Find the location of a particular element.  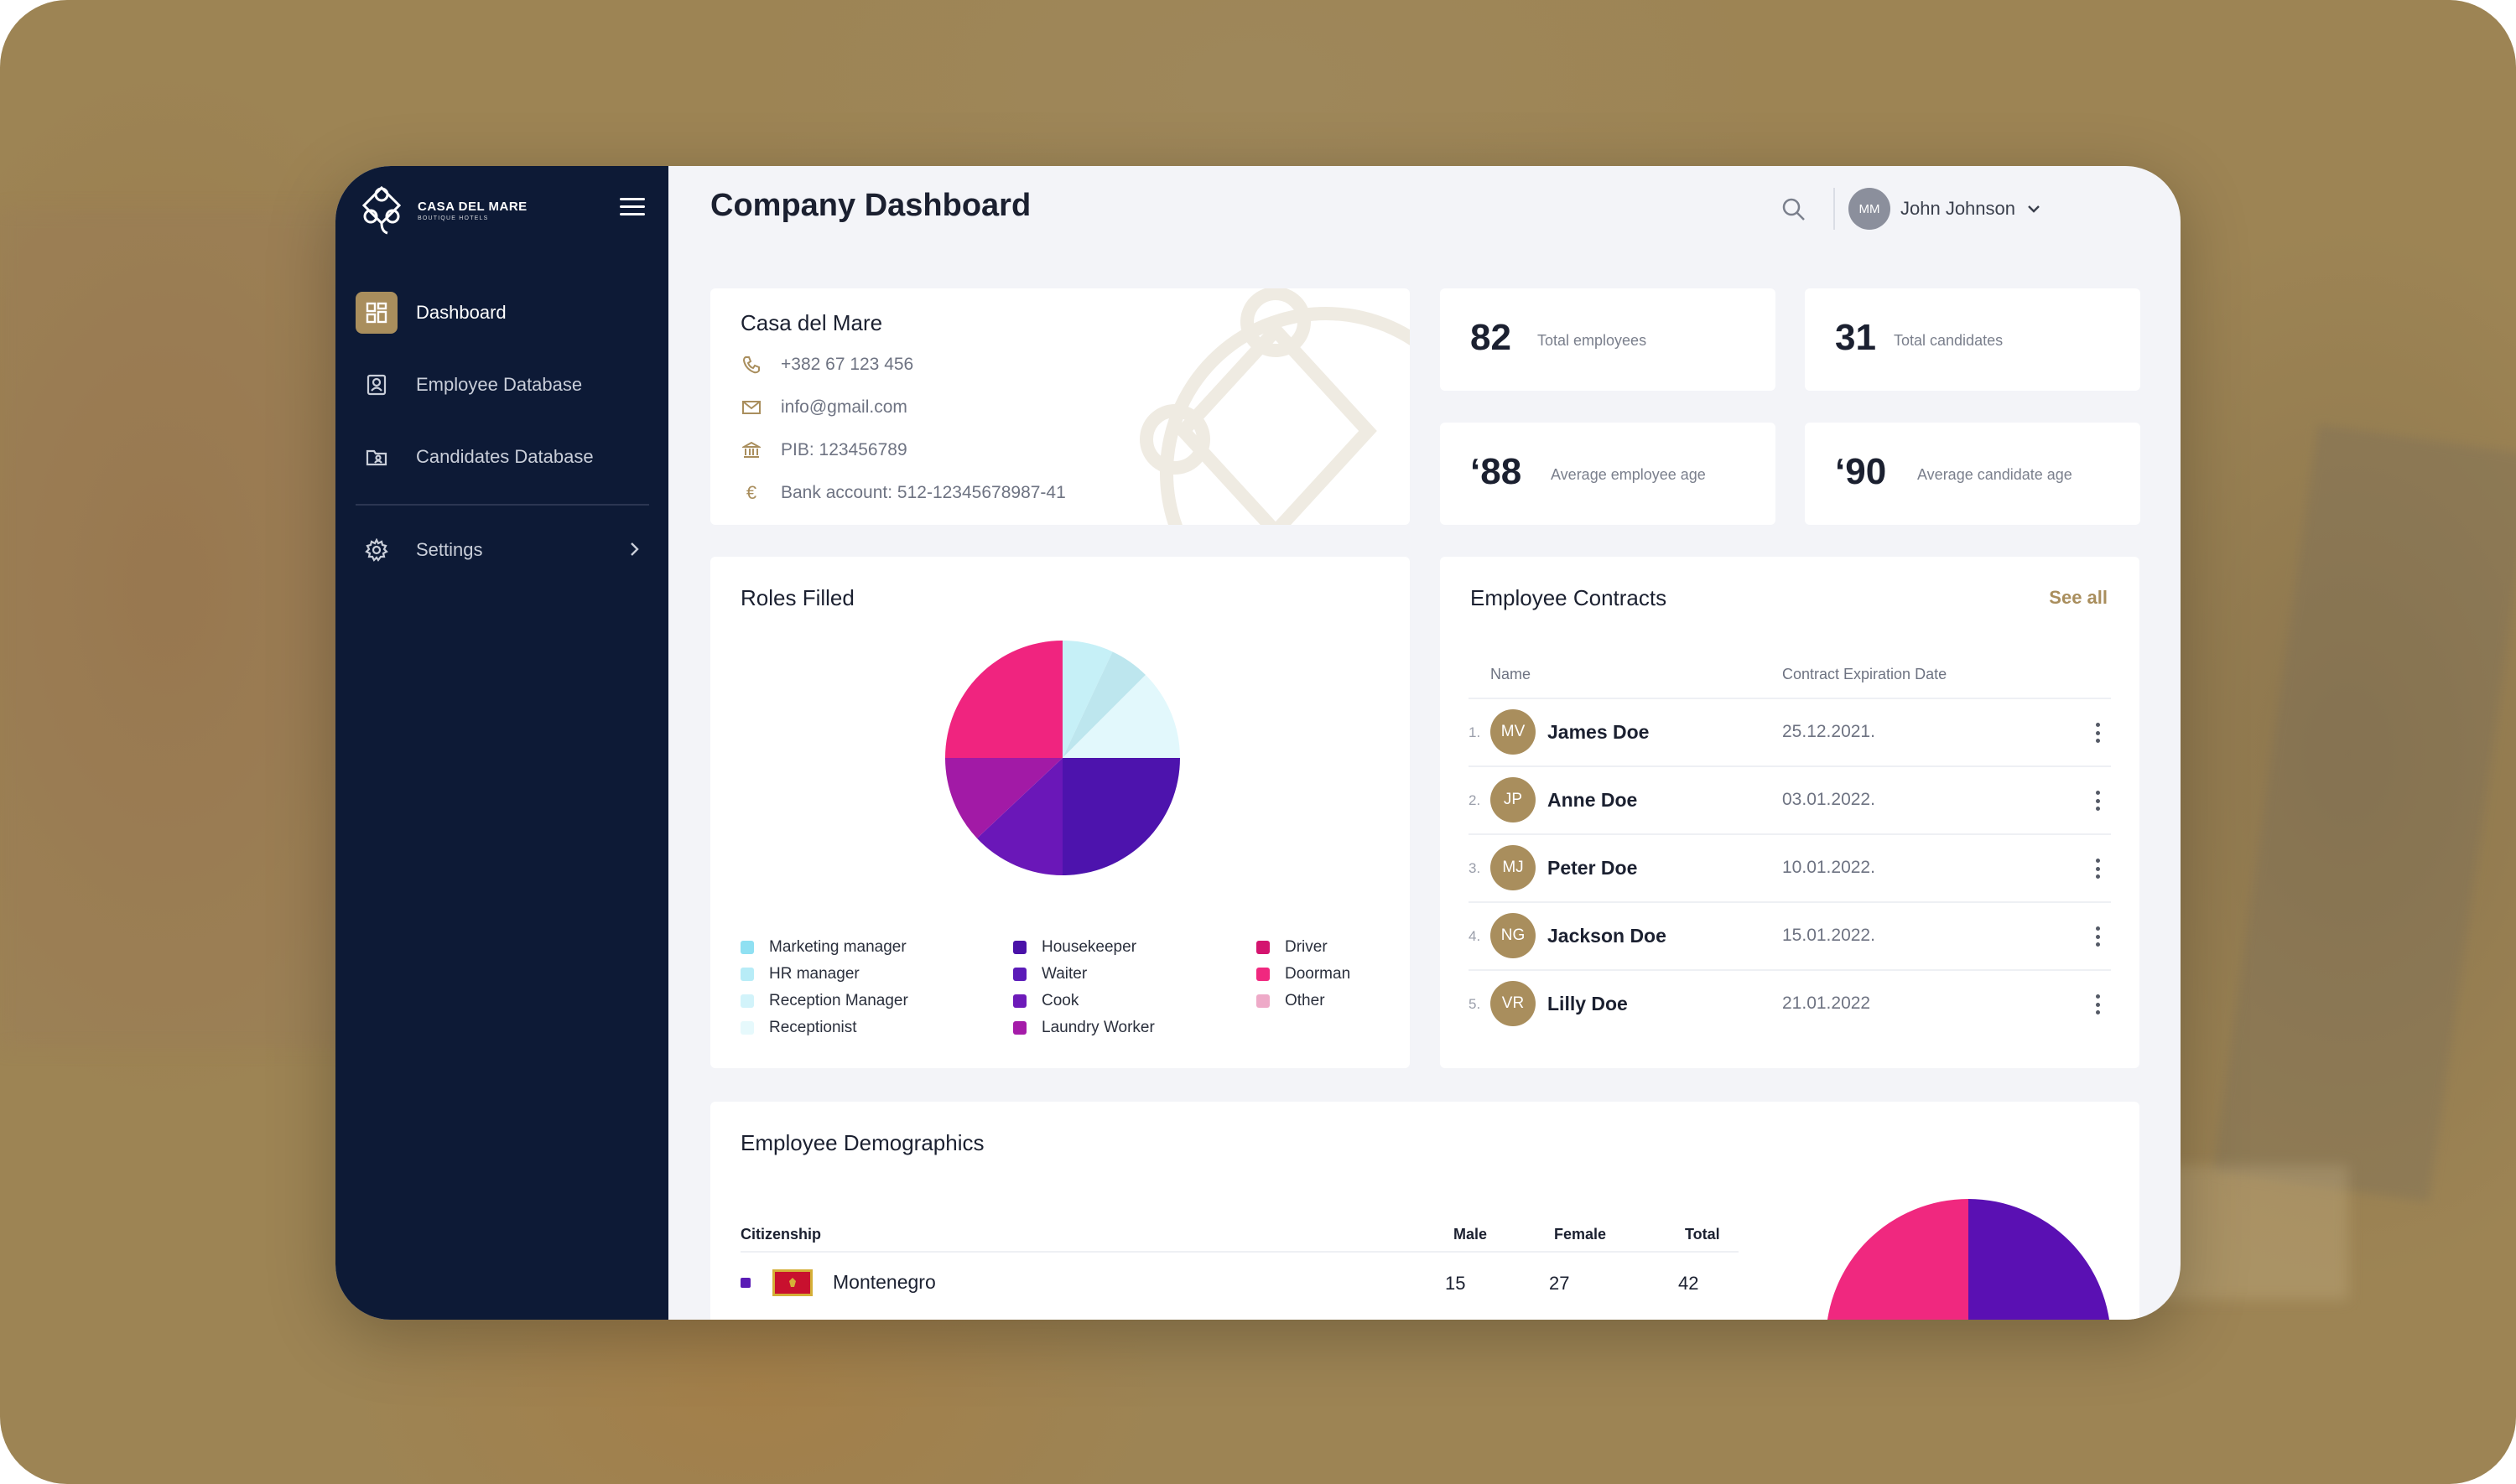

dashboard-icon is located at coordinates (377, 313).